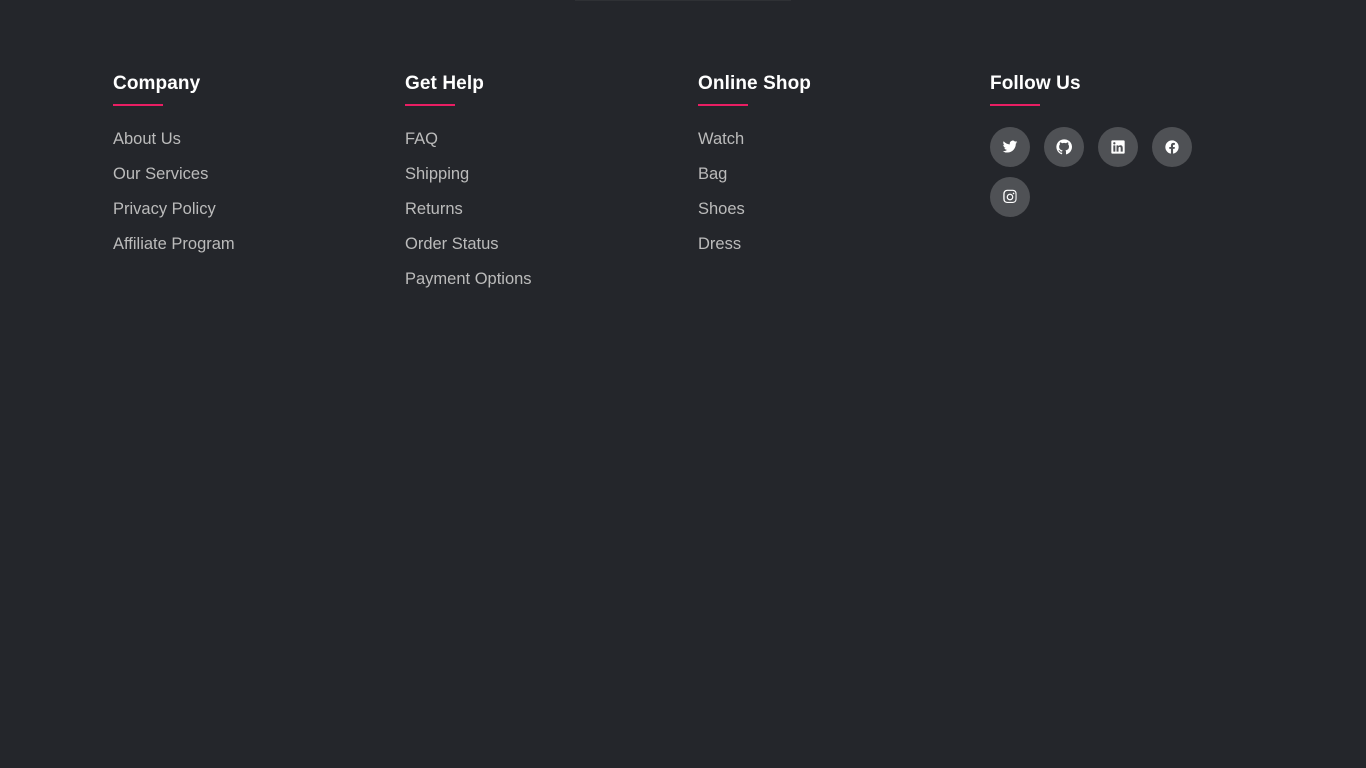  Describe the element at coordinates (243, 146) in the screenshot. I see `list-item: About Us` at that location.